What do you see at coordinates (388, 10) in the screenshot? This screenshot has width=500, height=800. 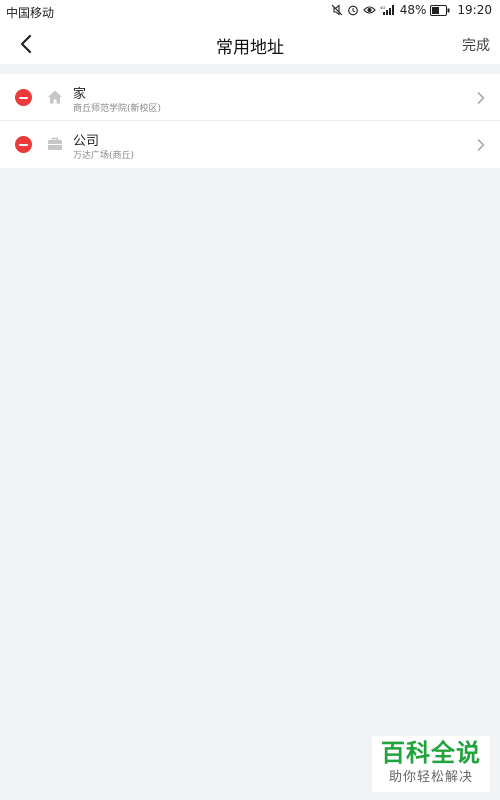 I see `signal-icon: 4G` at bounding box center [388, 10].